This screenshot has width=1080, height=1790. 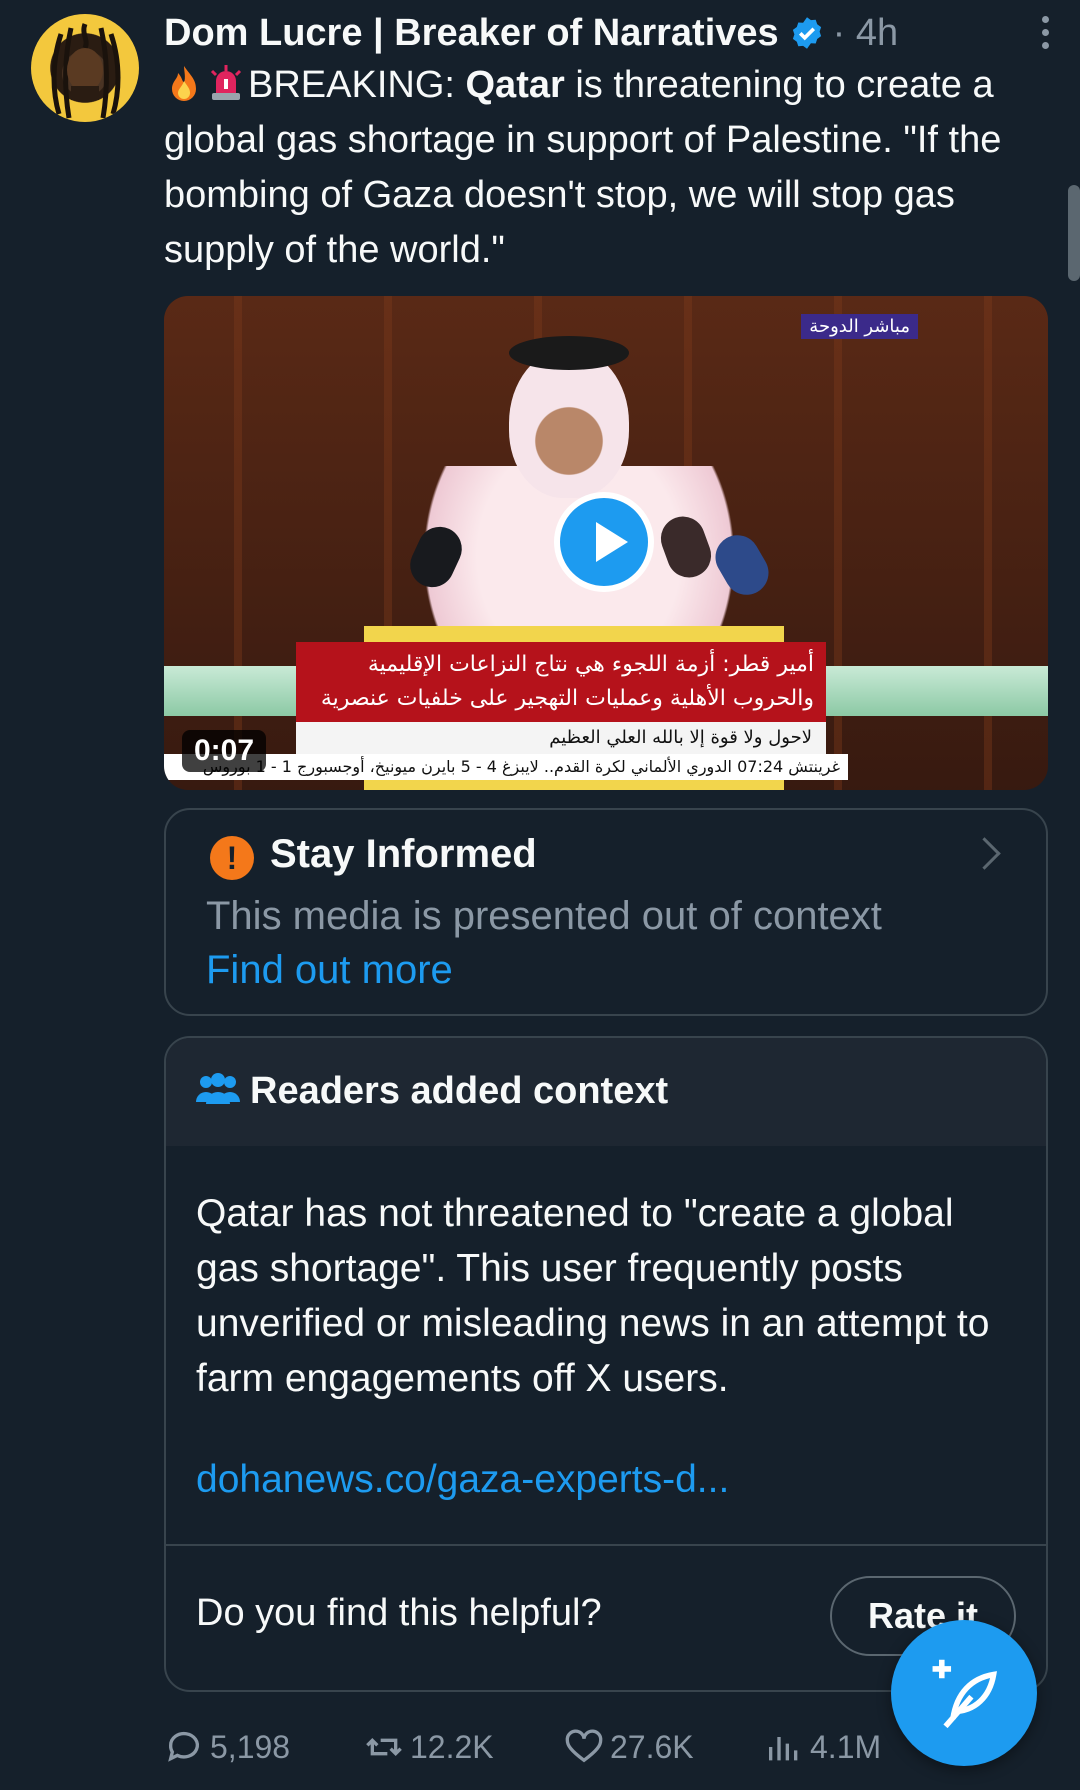 What do you see at coordinates (183, 1746) in the screenshot?
I see `reply-icon` at bounding box center [183, 1746].